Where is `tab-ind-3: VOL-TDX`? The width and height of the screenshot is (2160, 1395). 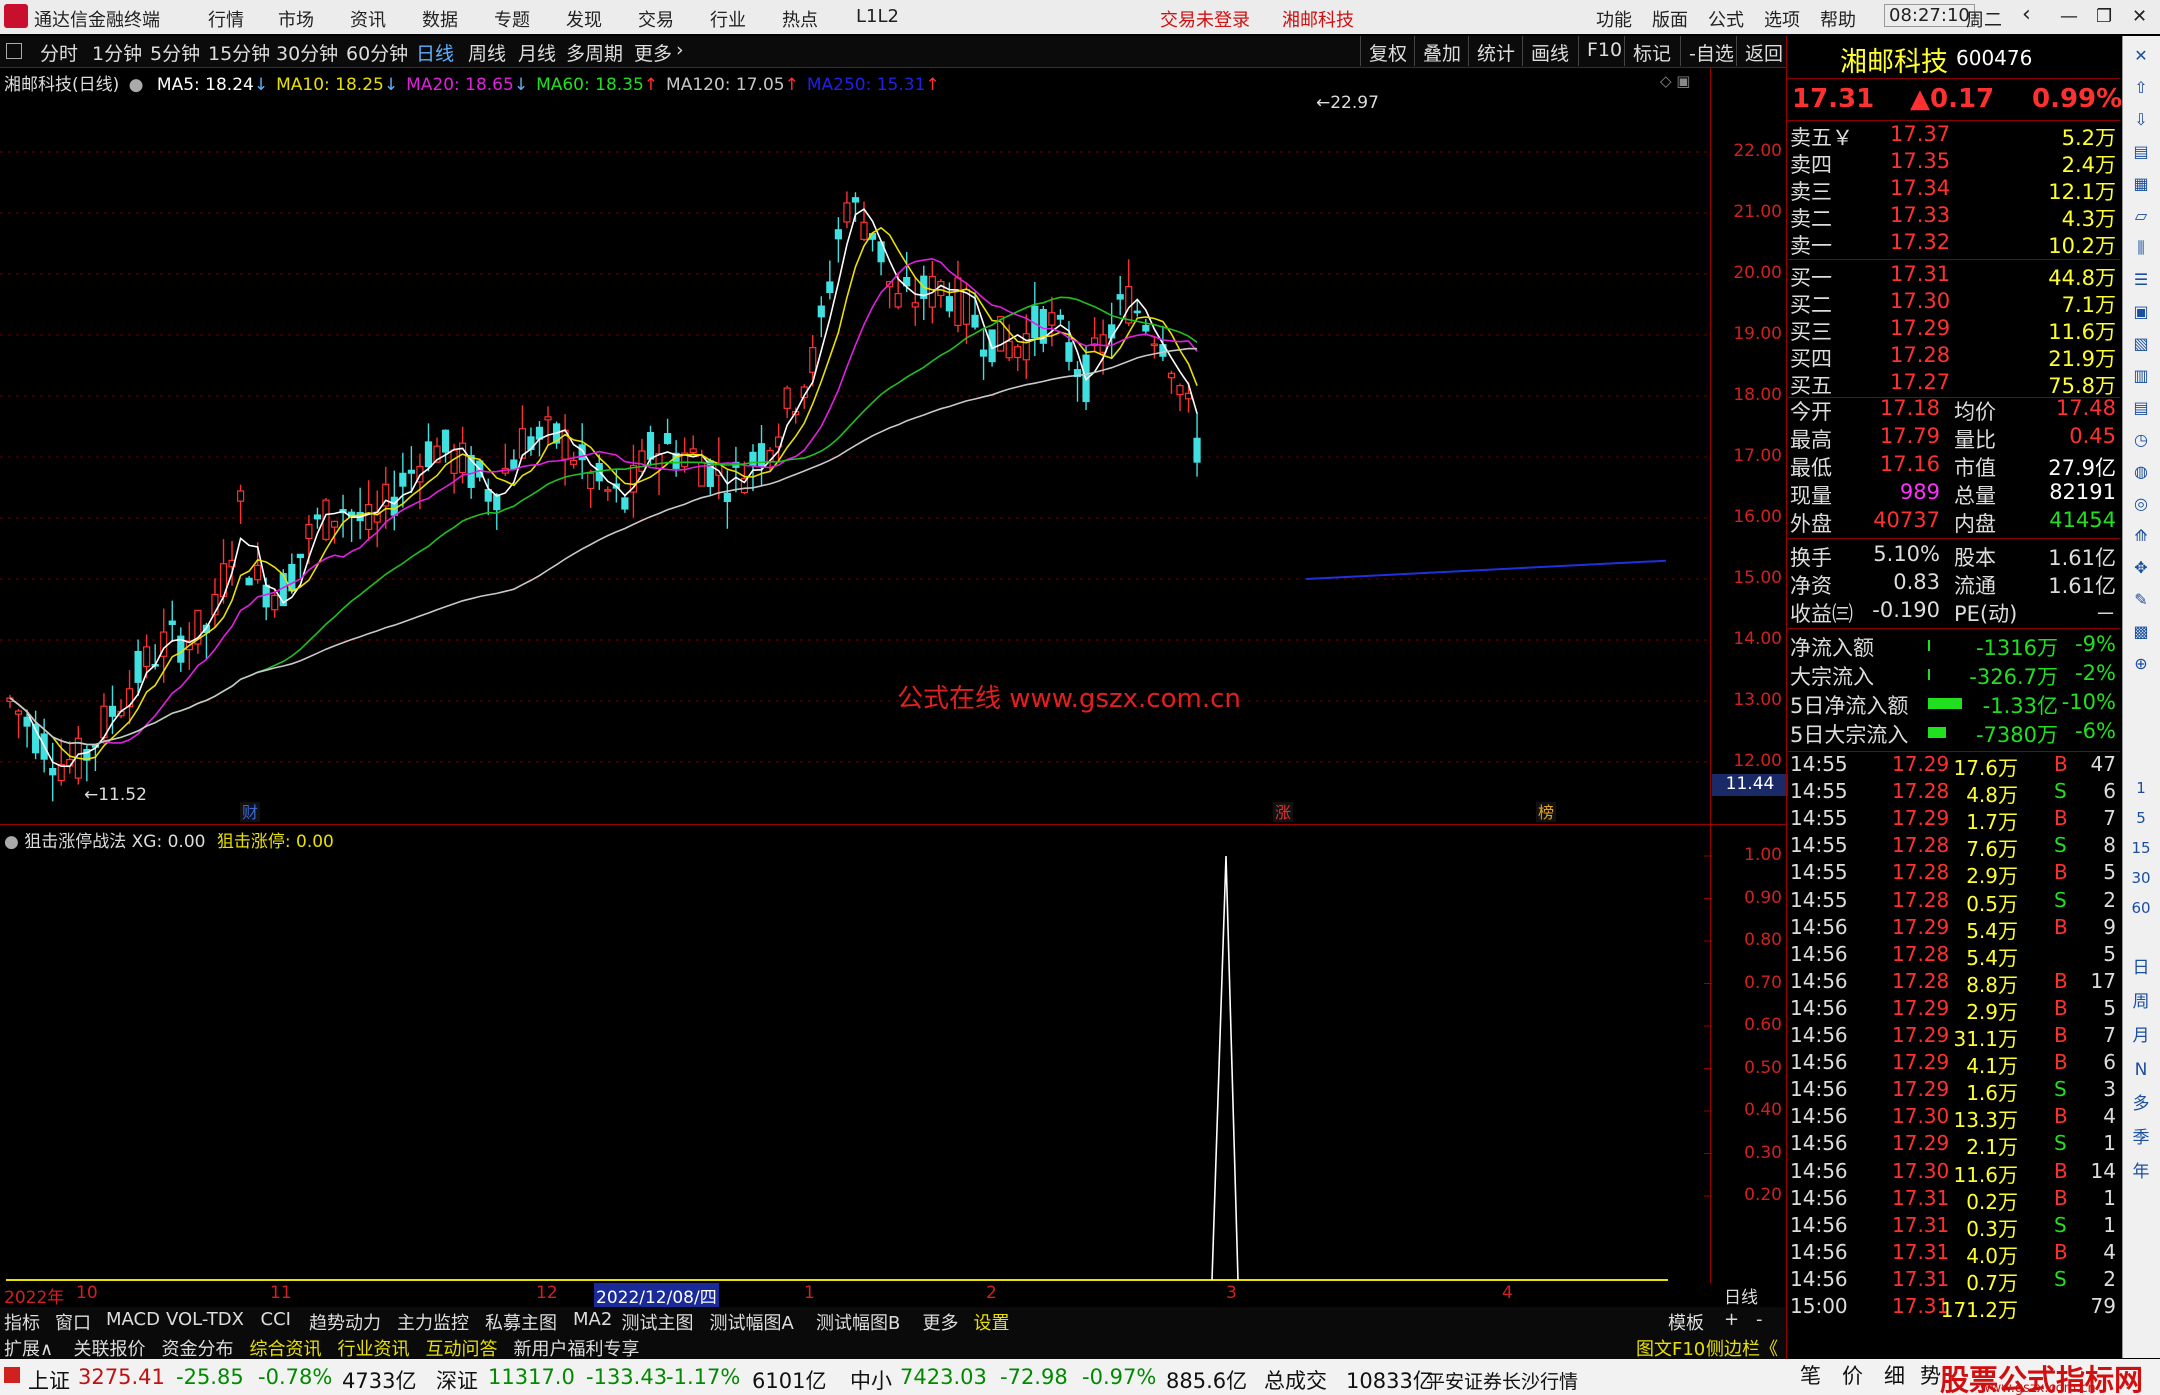 tab-ind-3: VOL-TDX is located at coordinates (205, 1319).